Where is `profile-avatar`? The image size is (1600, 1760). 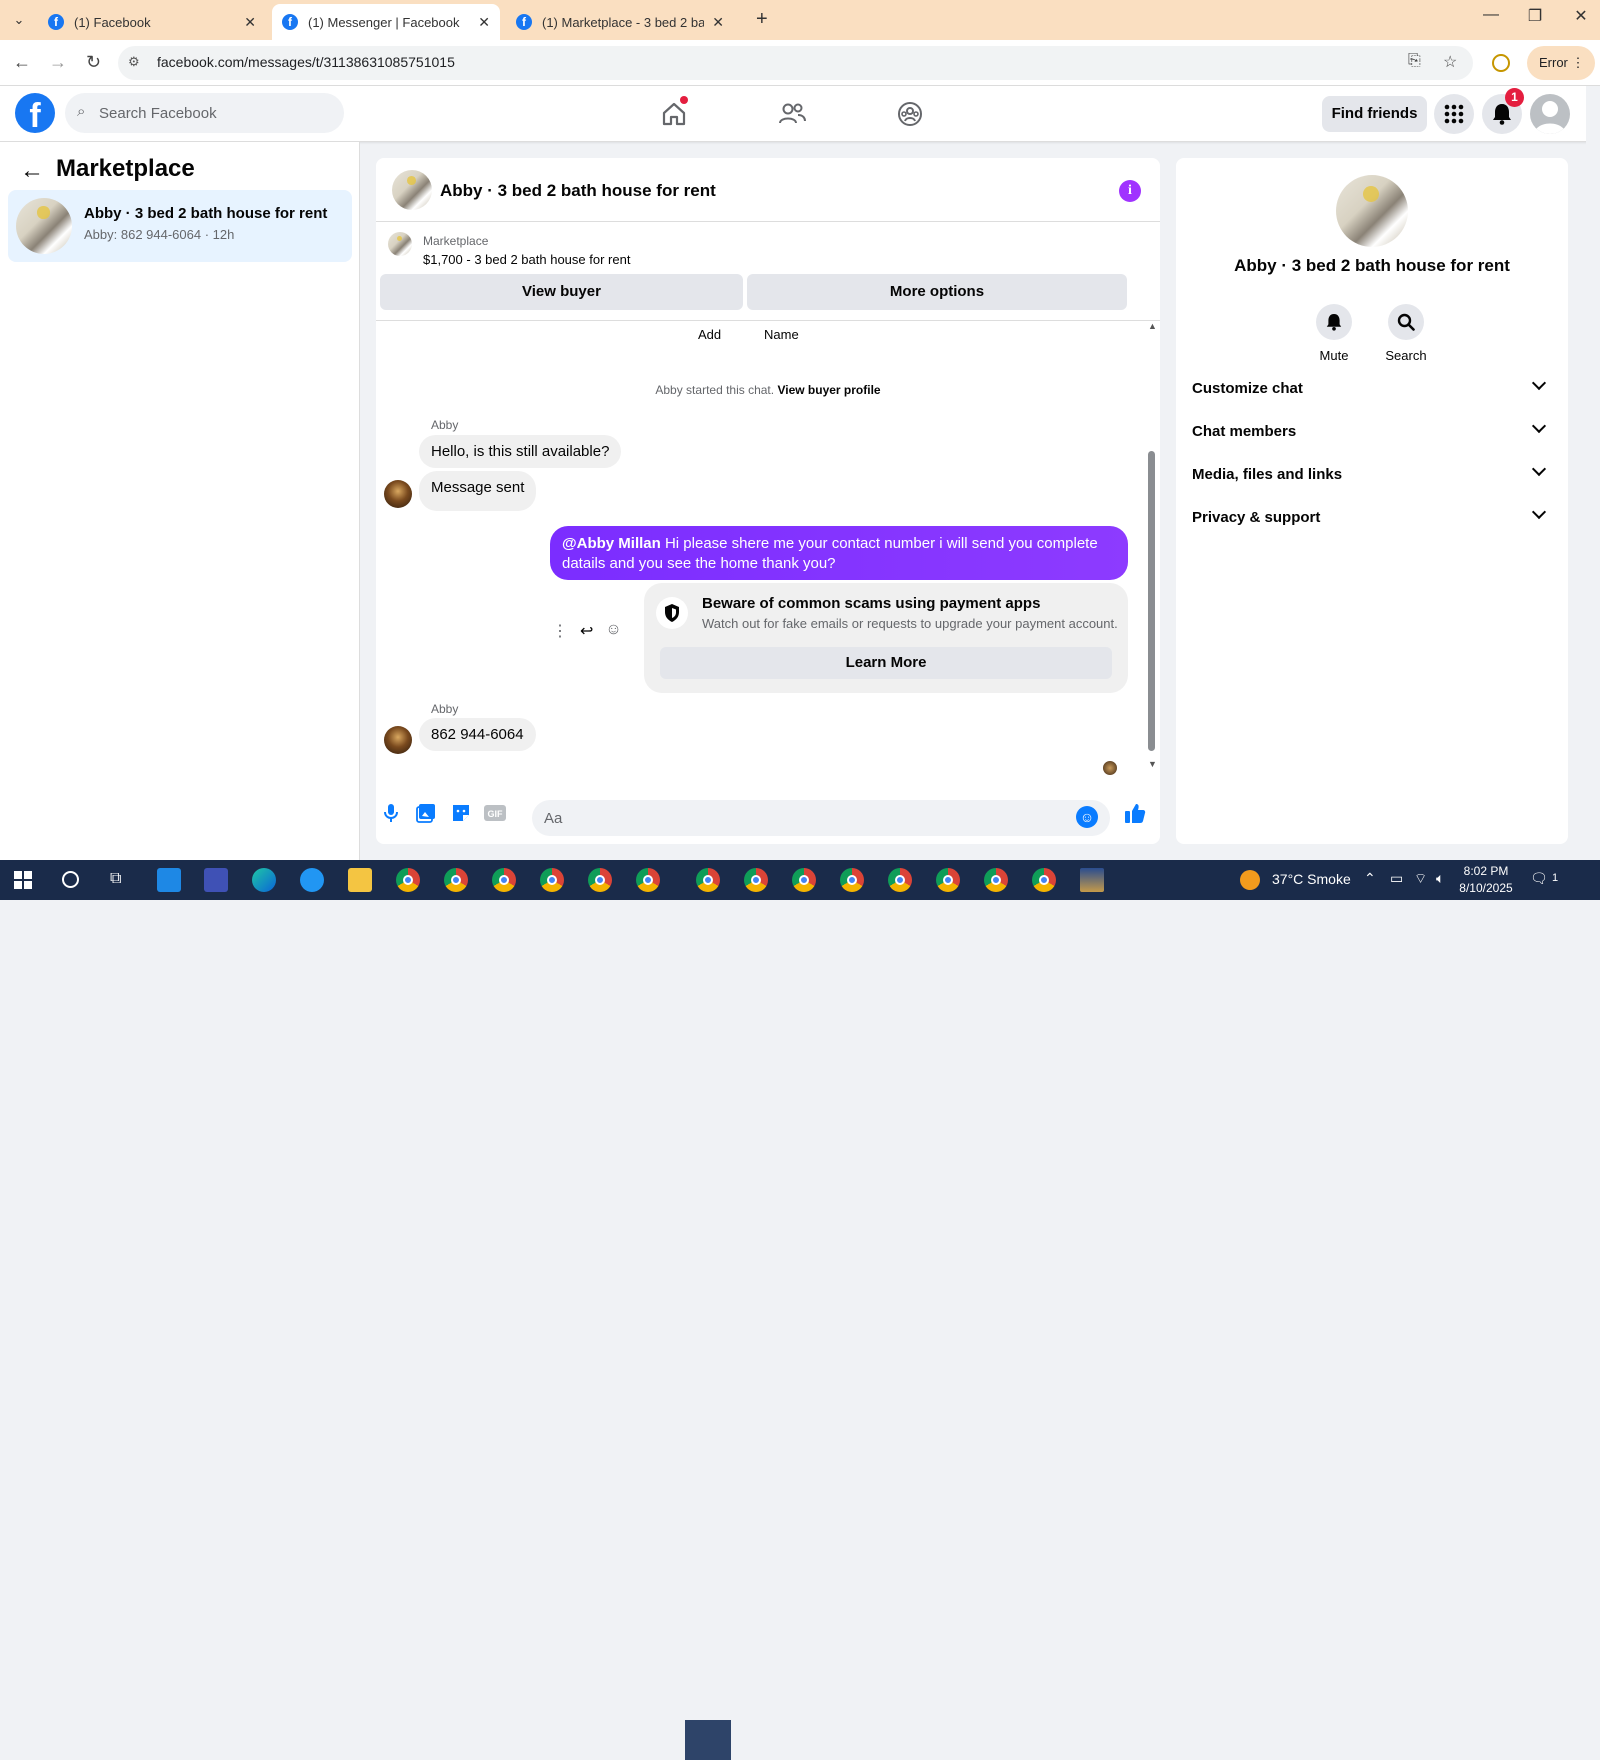
profile-avatar is located at coordinates (1372, 211).